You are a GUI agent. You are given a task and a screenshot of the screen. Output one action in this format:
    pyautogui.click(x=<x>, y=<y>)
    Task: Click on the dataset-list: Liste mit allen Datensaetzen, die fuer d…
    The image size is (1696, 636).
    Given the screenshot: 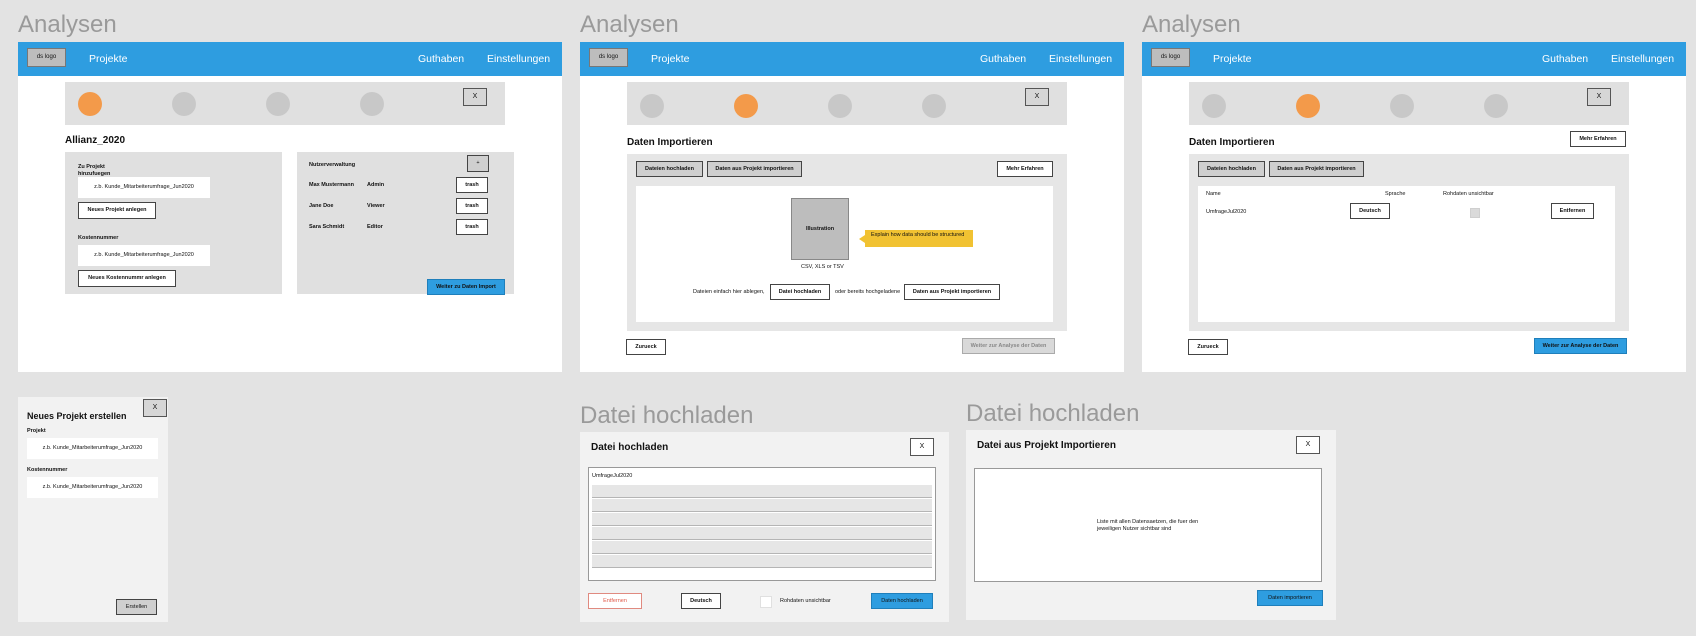 What is the action you would take?
    pyautogui.click(x=1148, y=525)
    